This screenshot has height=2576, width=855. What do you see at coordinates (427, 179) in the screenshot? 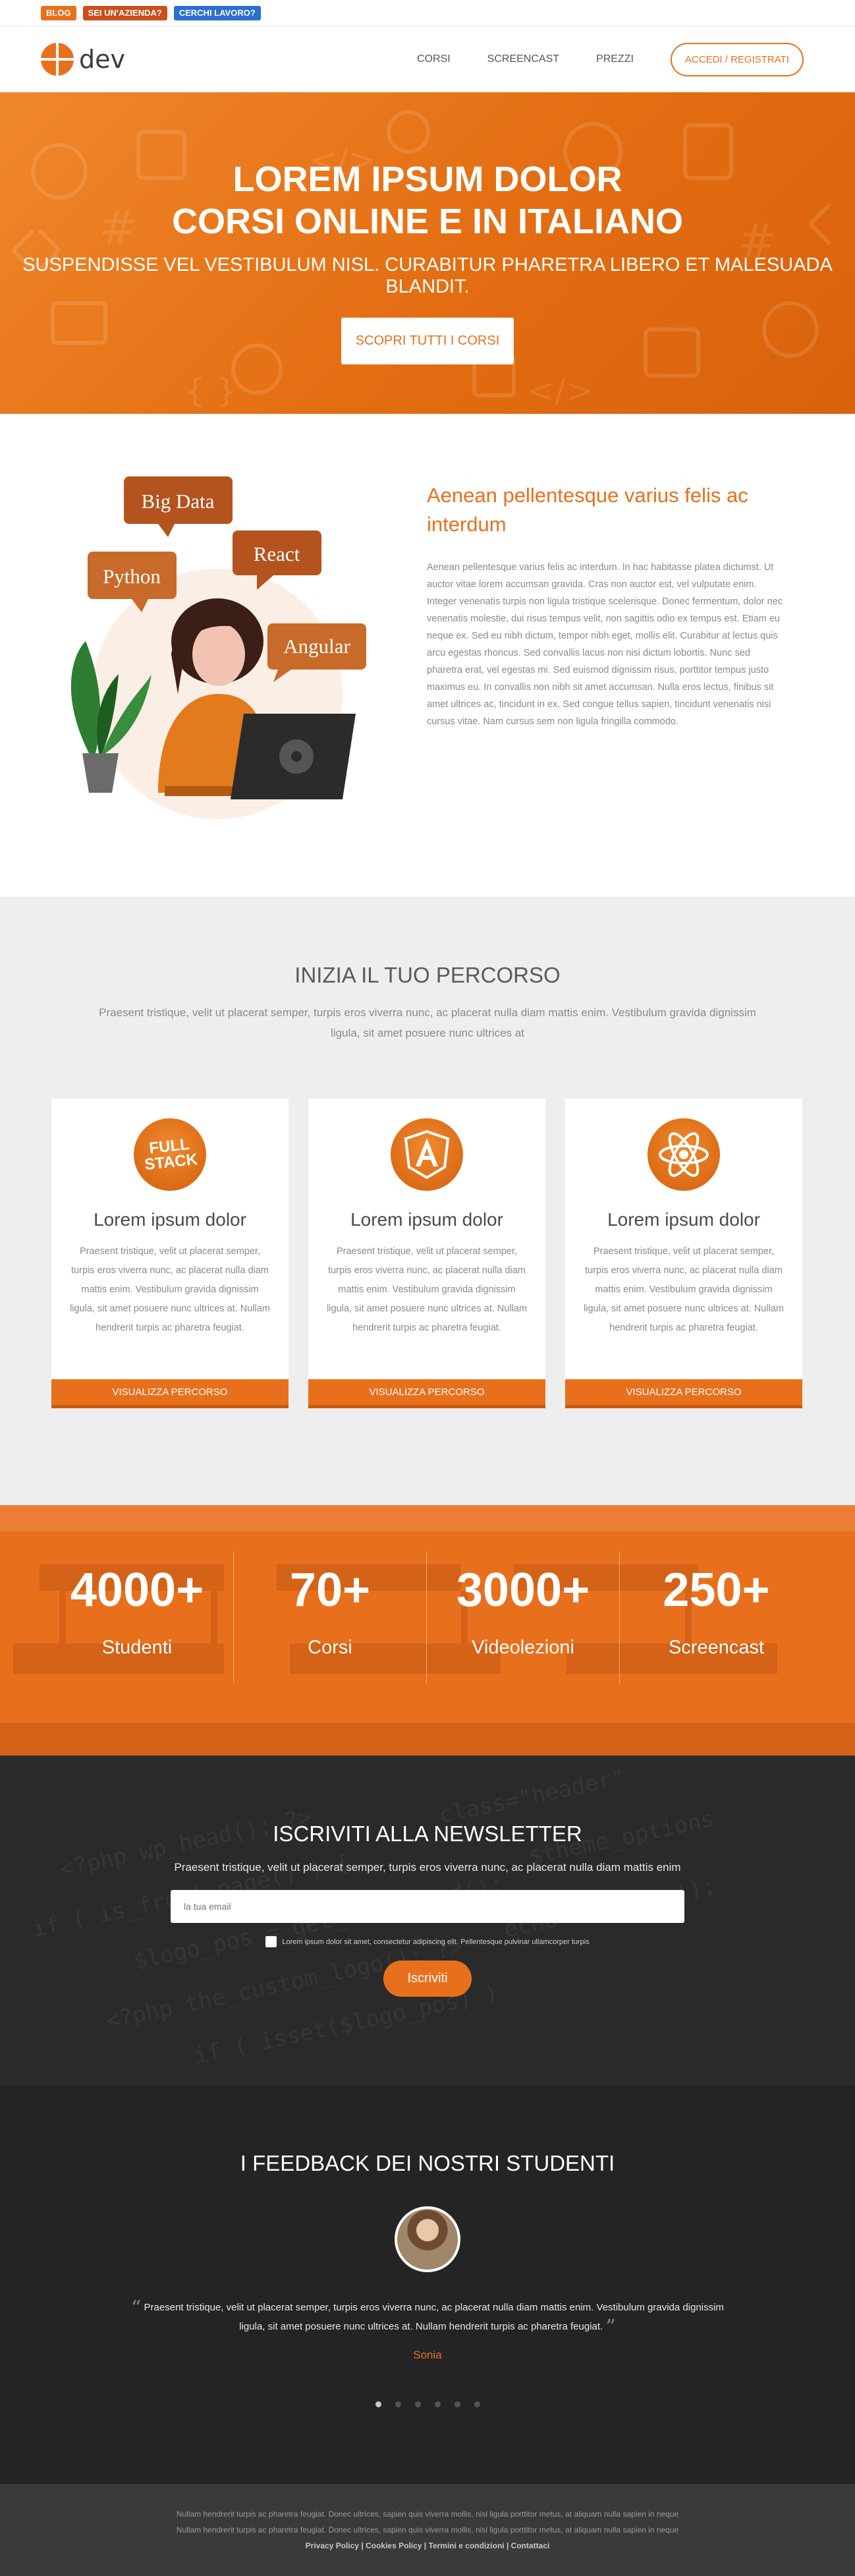
I see `hero-title-line1: LOREM IPSUM DOLOR` at bounding box center [427, 179].